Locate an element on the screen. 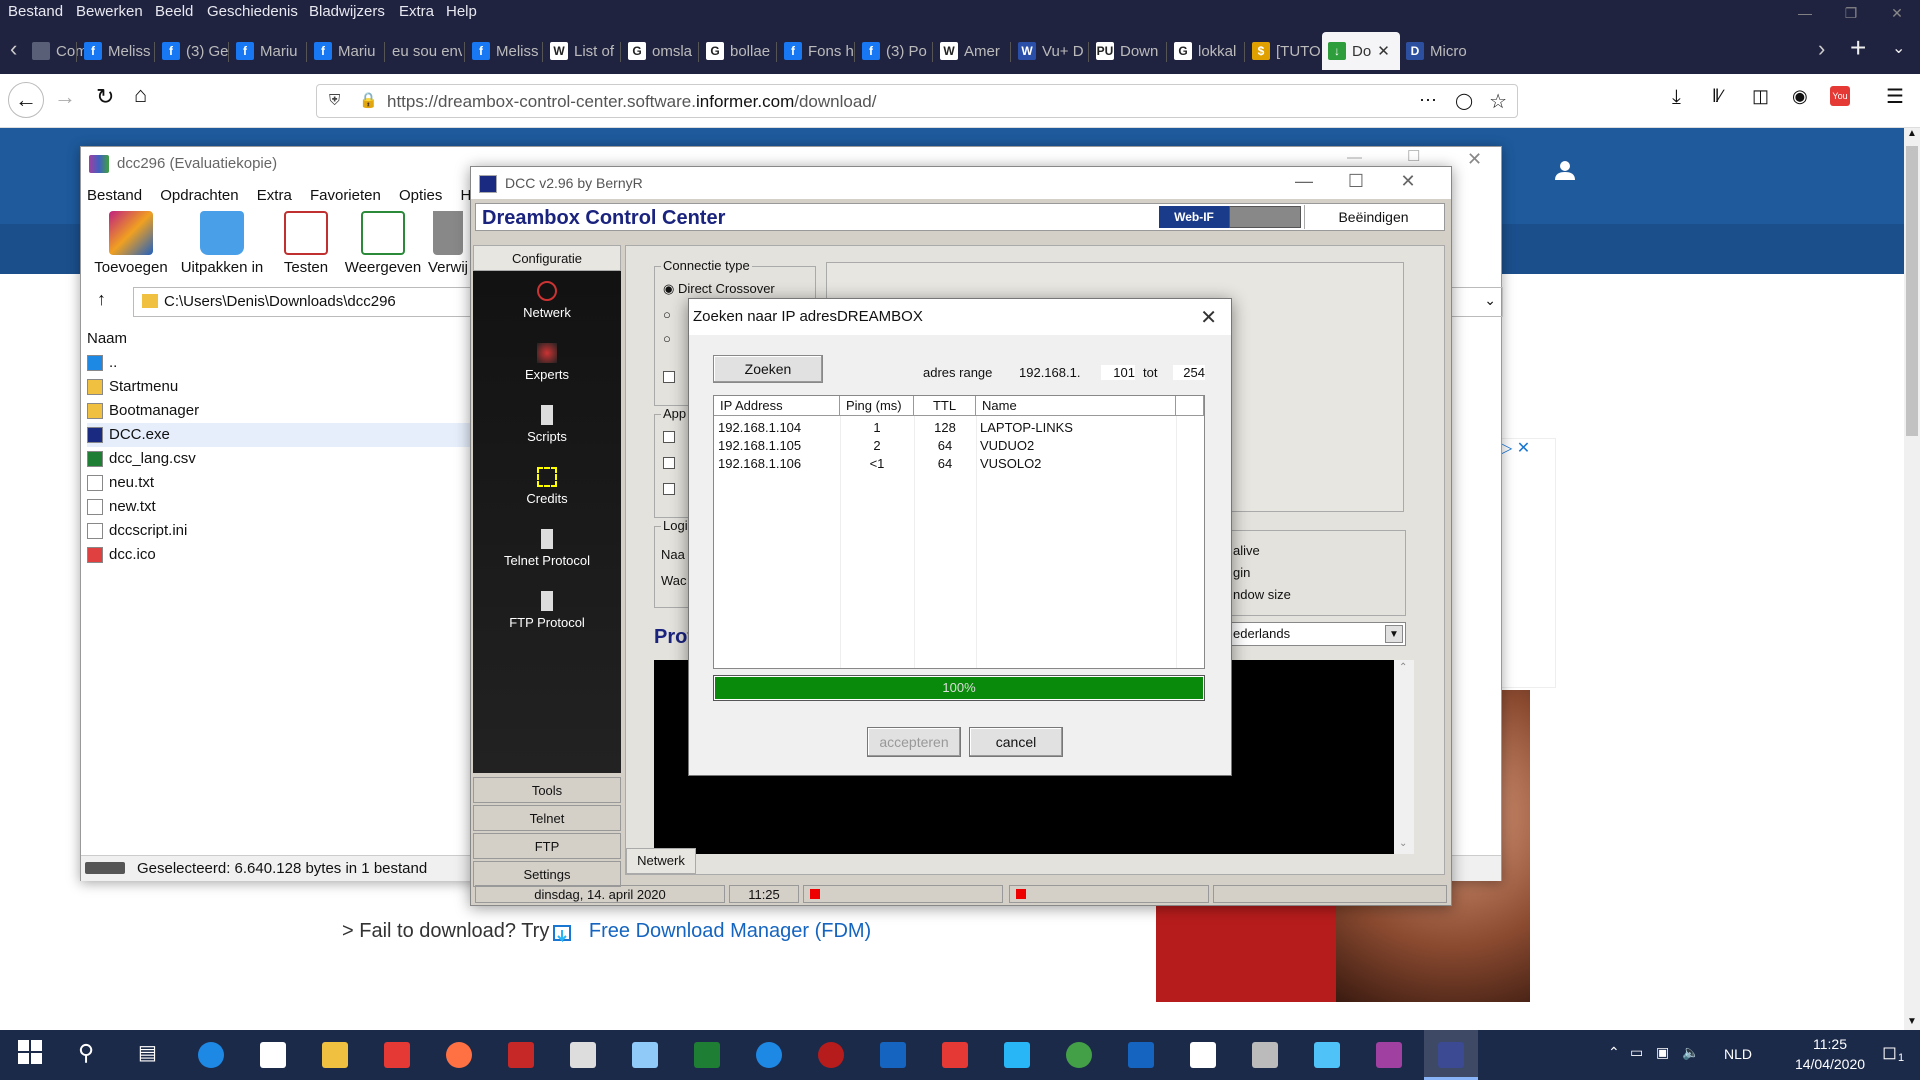 This screenshot has width=1920, height=1080. page-actions-icon: ⋯ is located at coordinates (1428, 100).